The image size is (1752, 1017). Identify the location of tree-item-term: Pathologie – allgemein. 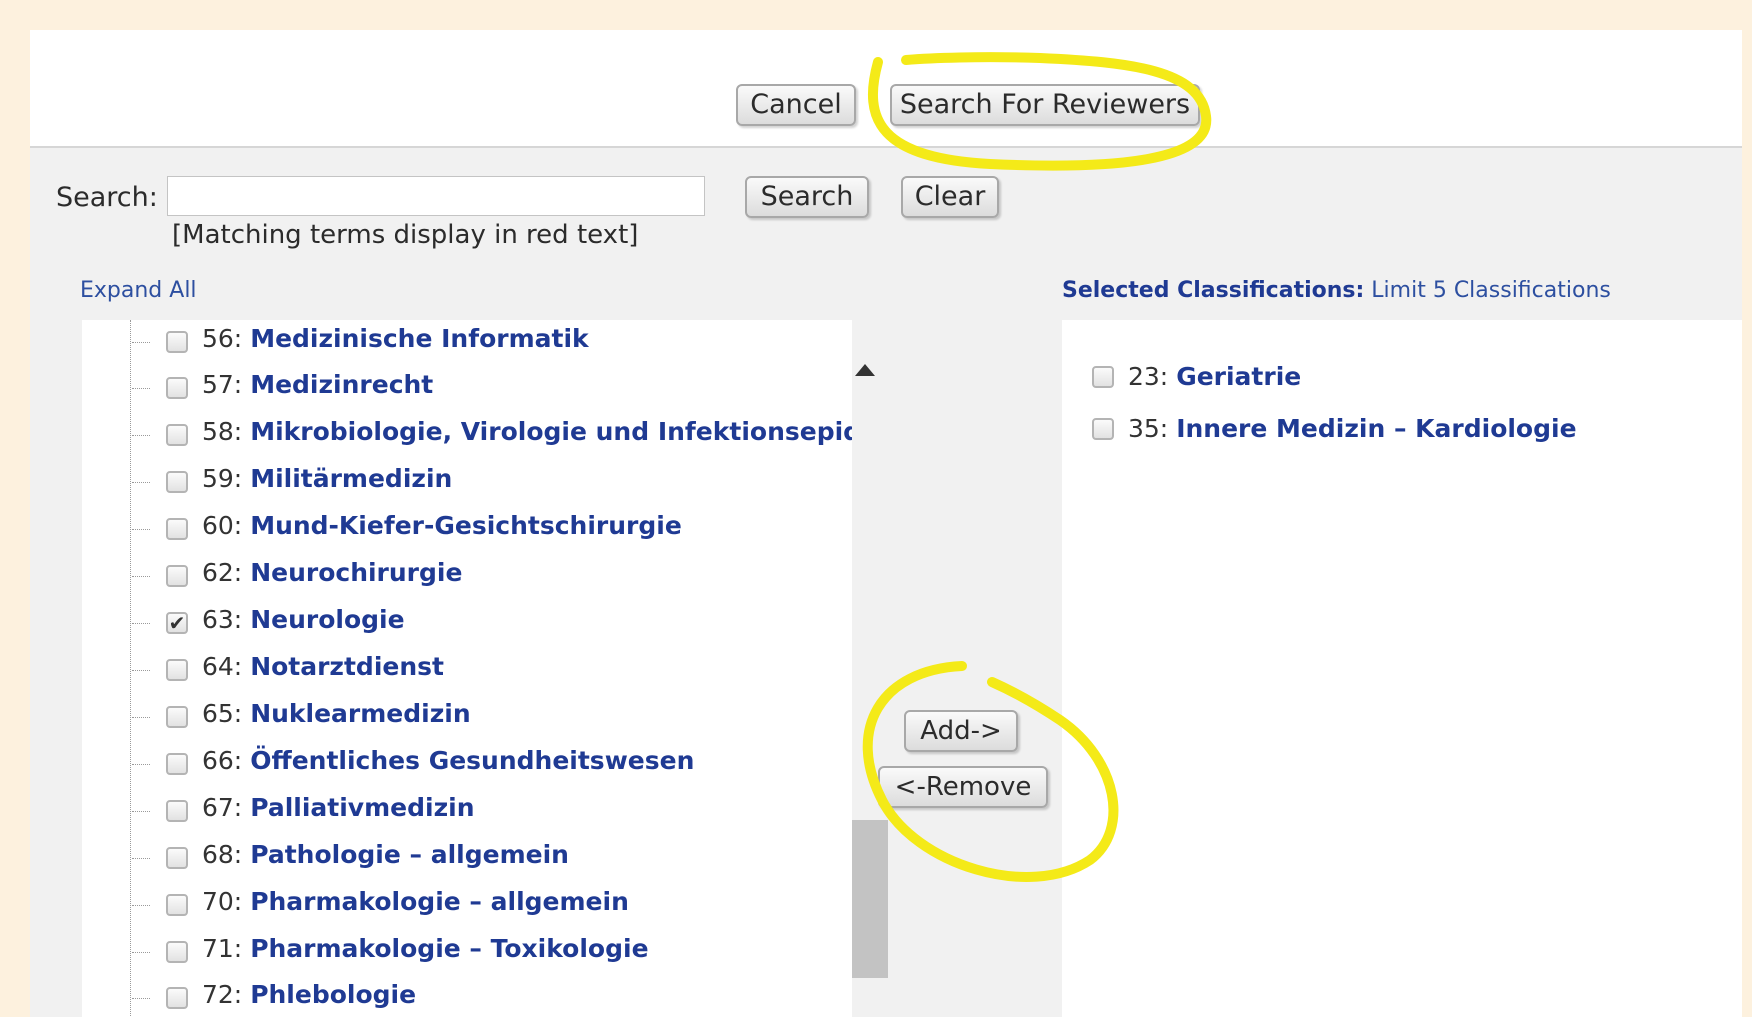
(409, 854).